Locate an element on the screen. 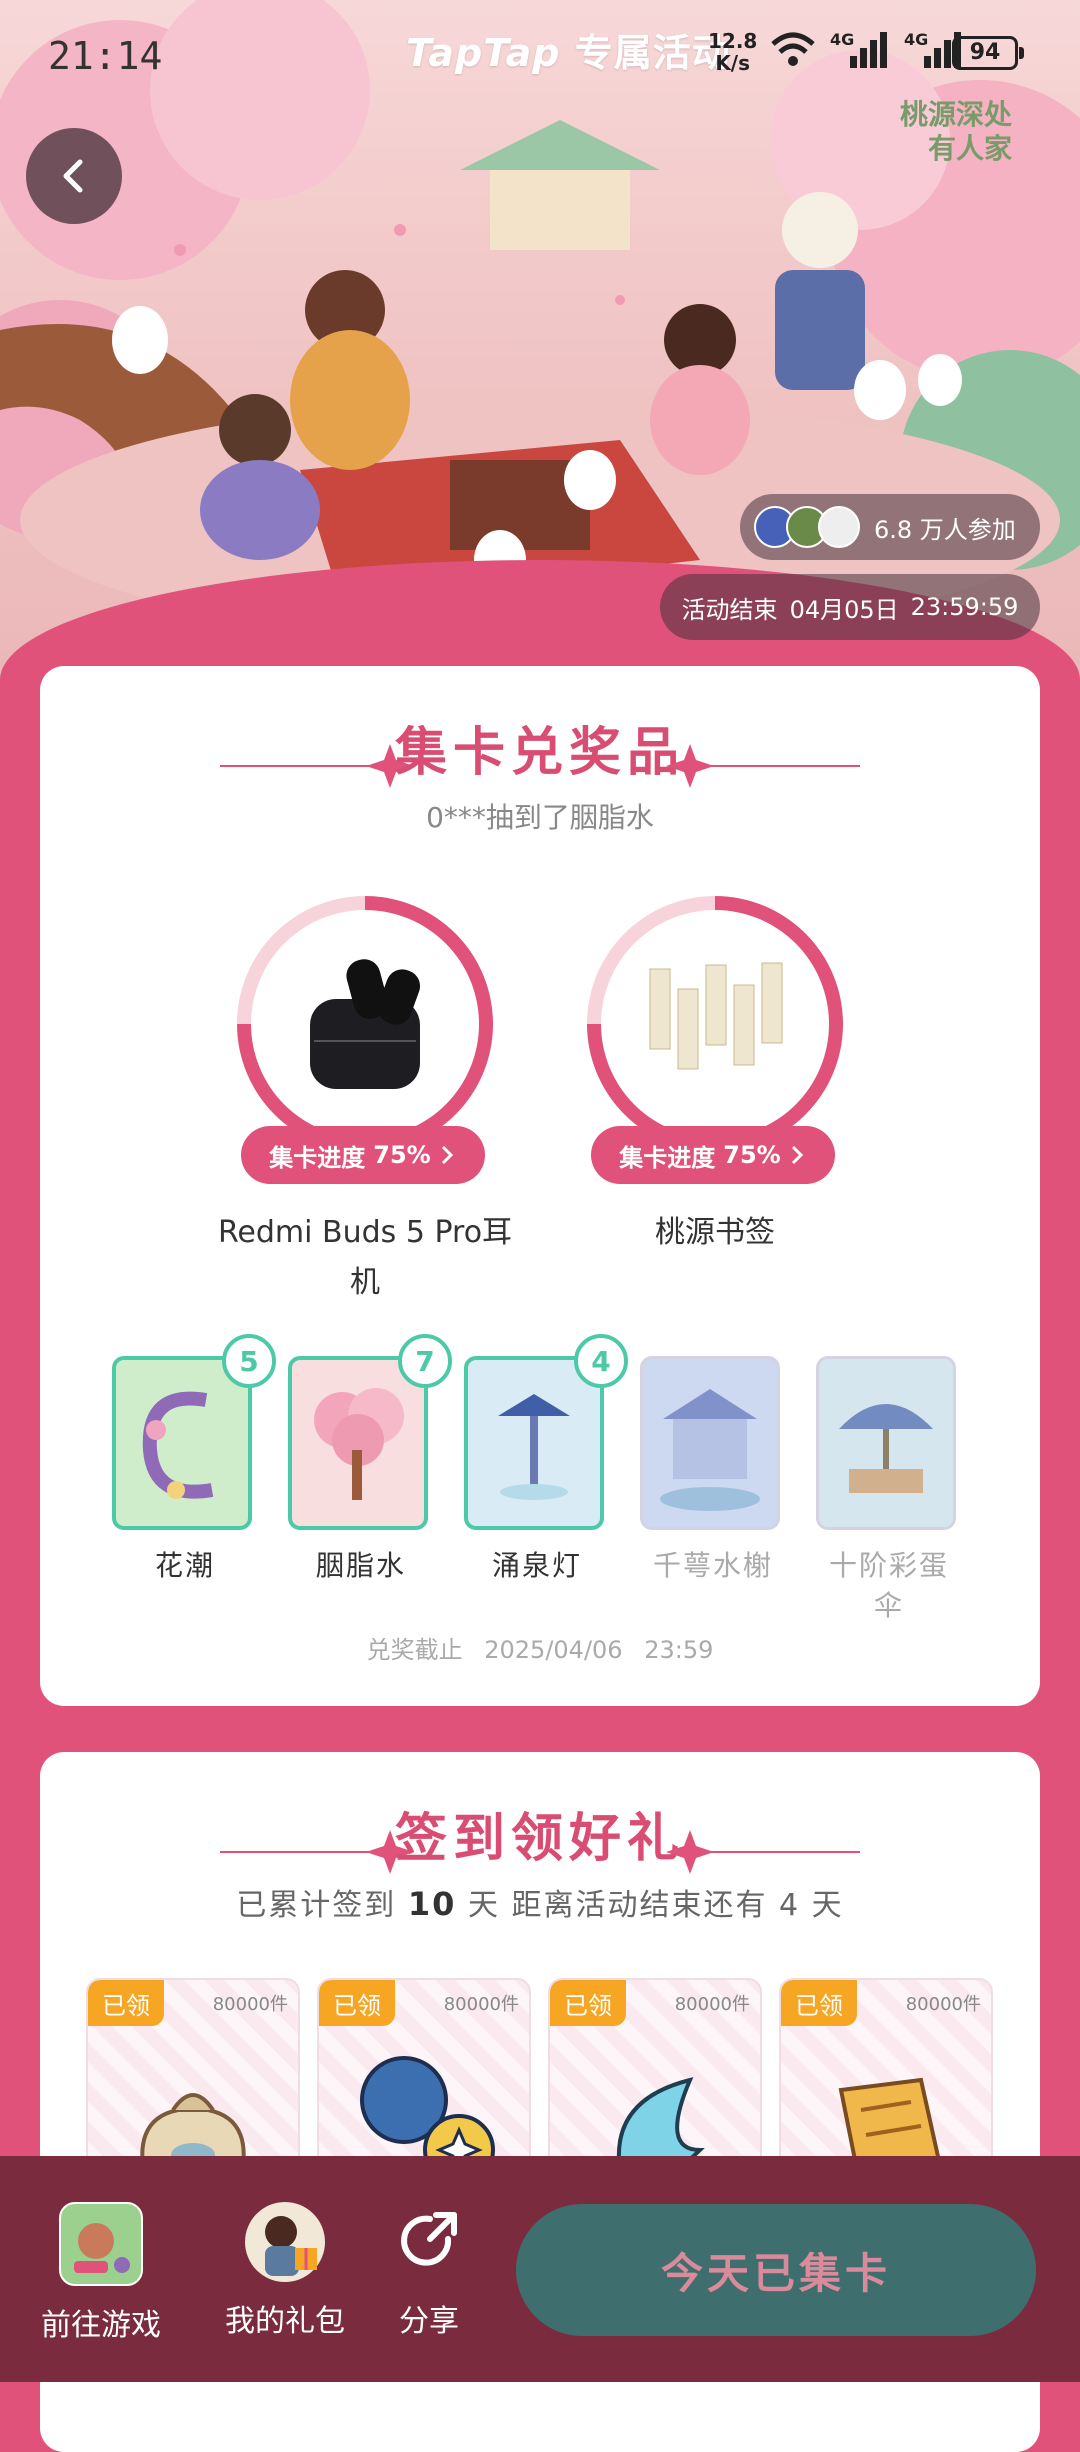 This screenshot has height=2452, width=1080. card-count-badge: 7 is located at coordinates (425, 1361).